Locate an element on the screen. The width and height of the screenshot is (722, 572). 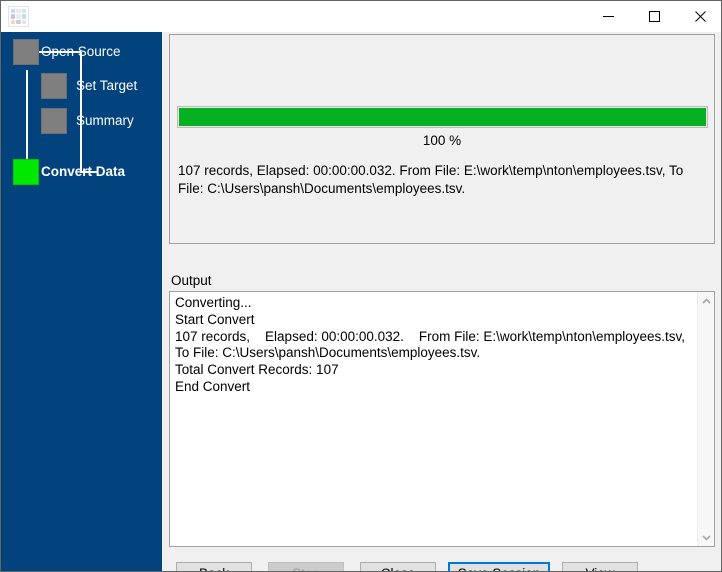
maximize-button is located at coordinates (654, 16).